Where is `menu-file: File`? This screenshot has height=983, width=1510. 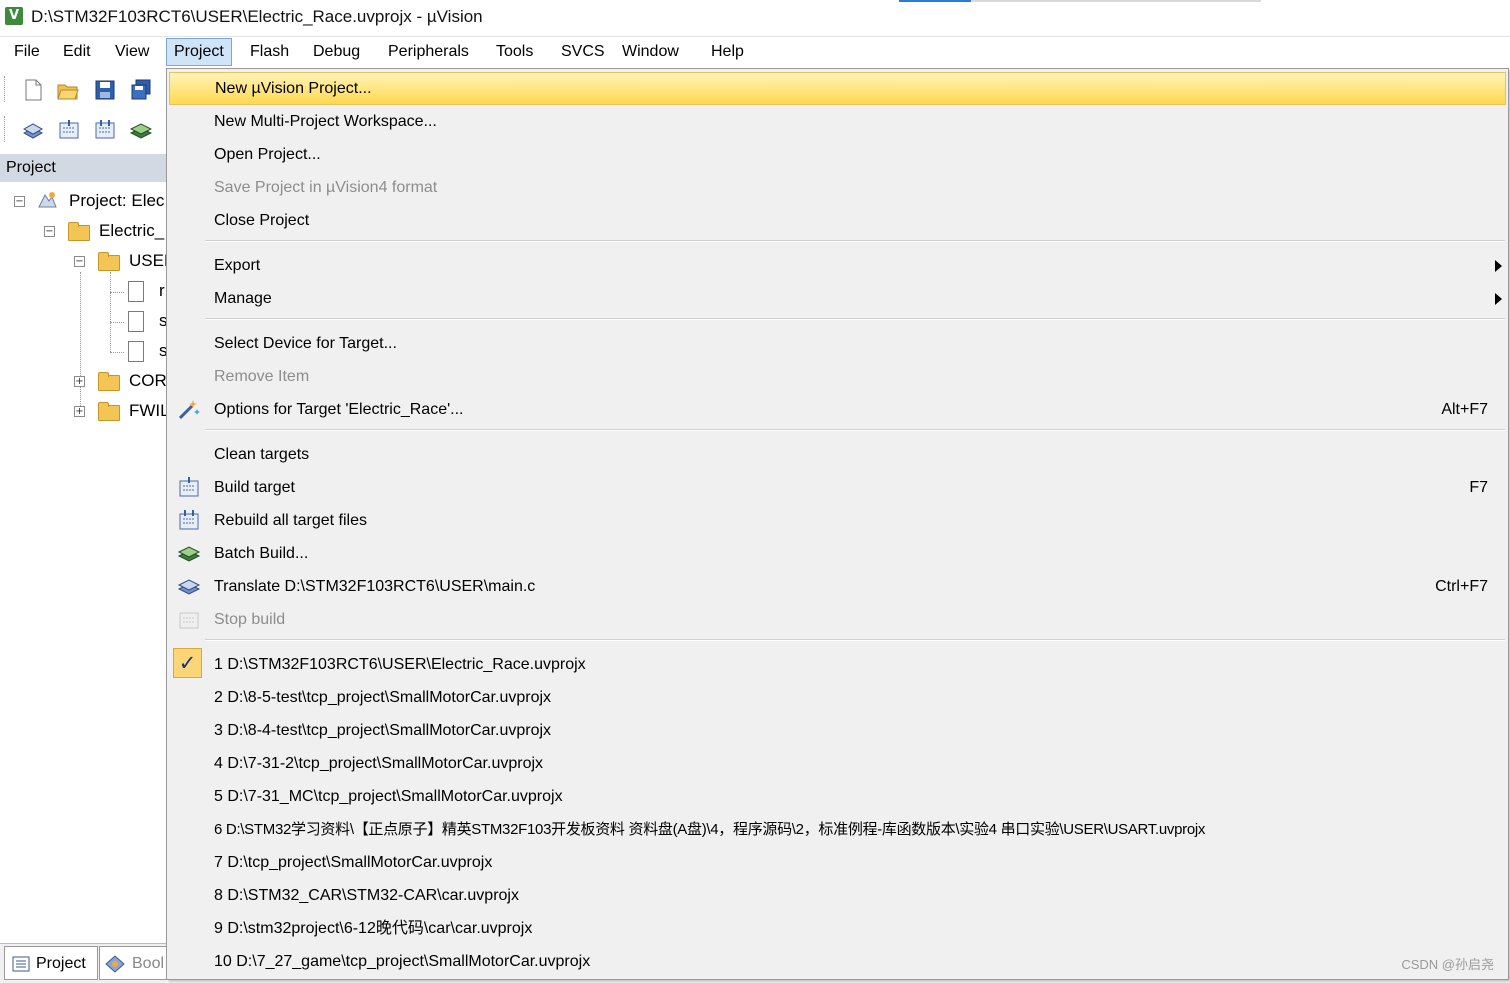 menu-file: File is located at coordinates (27, 52).